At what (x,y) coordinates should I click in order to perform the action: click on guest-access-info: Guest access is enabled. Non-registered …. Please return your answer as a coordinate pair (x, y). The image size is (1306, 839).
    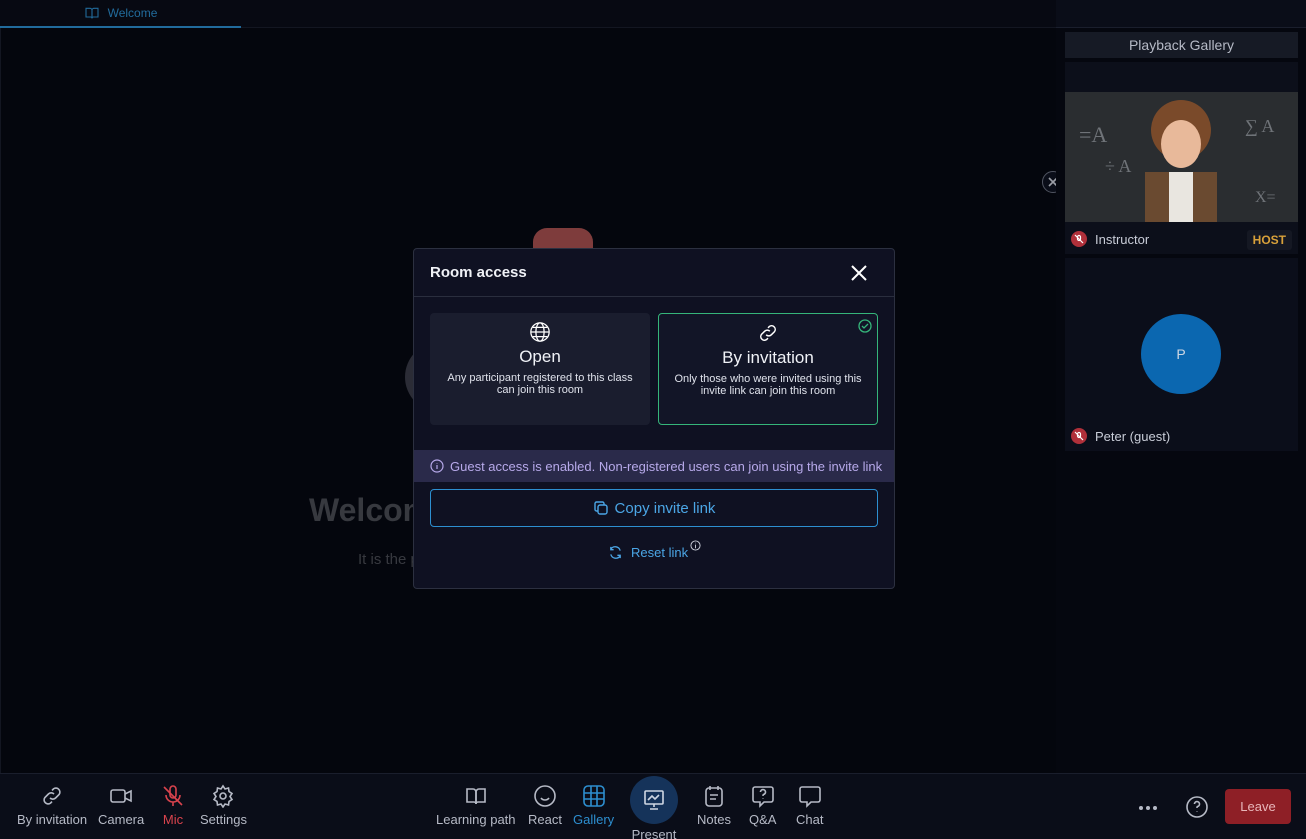
    Looking at the image, I should click on (654, 466).